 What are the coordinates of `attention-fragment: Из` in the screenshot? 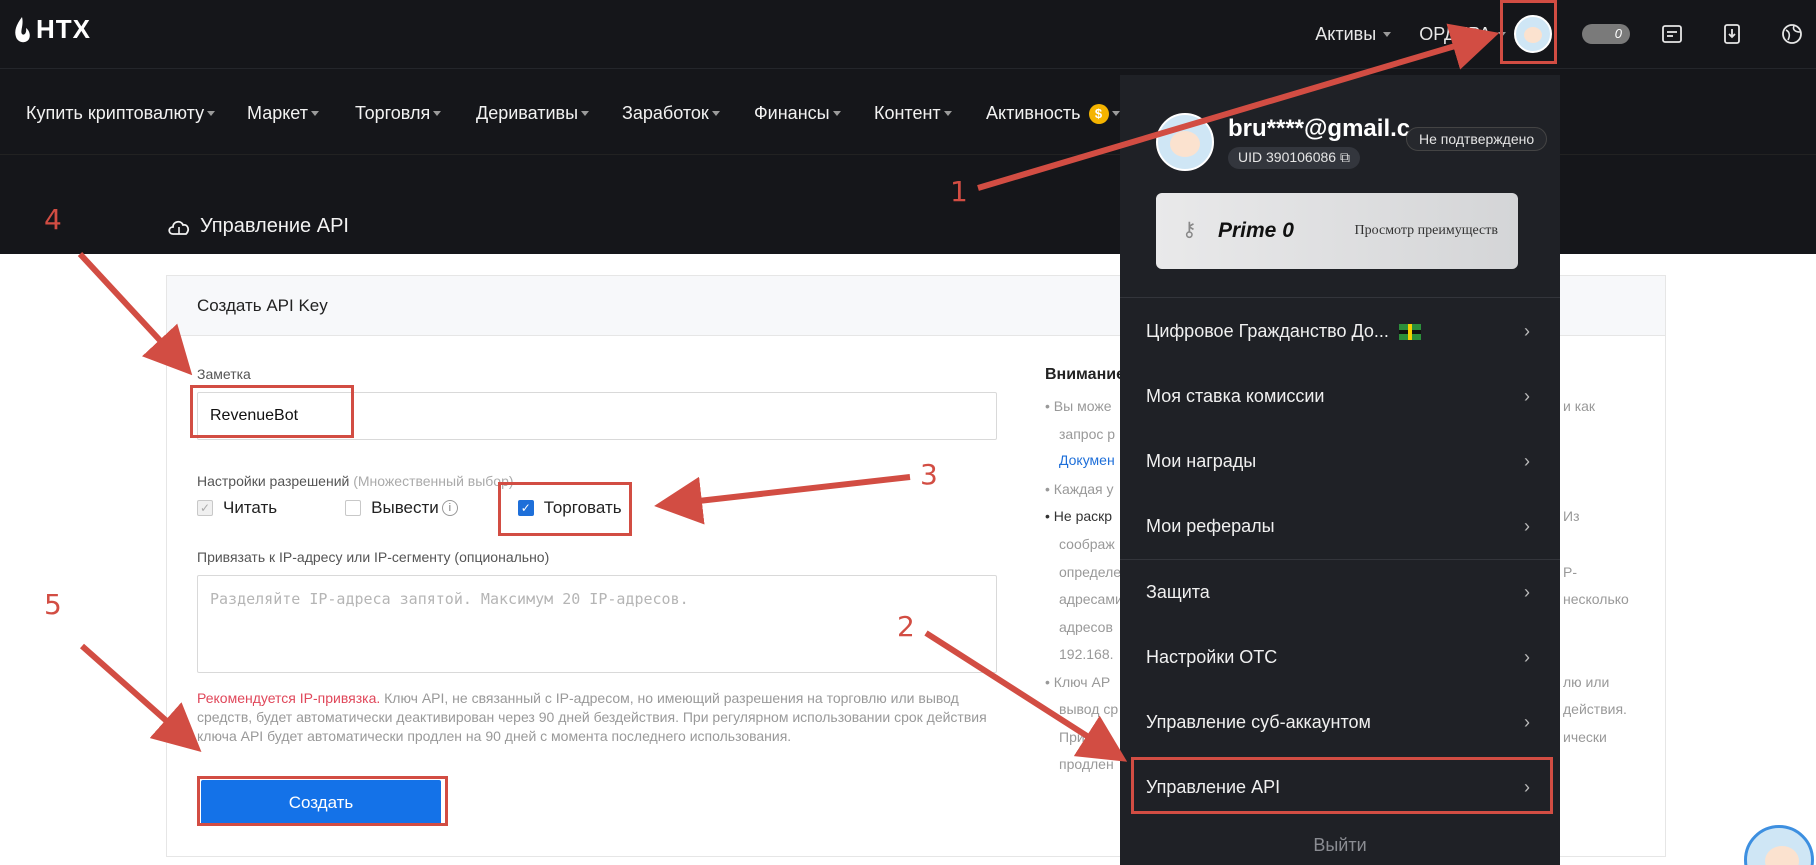 It's located at (1571, 516).